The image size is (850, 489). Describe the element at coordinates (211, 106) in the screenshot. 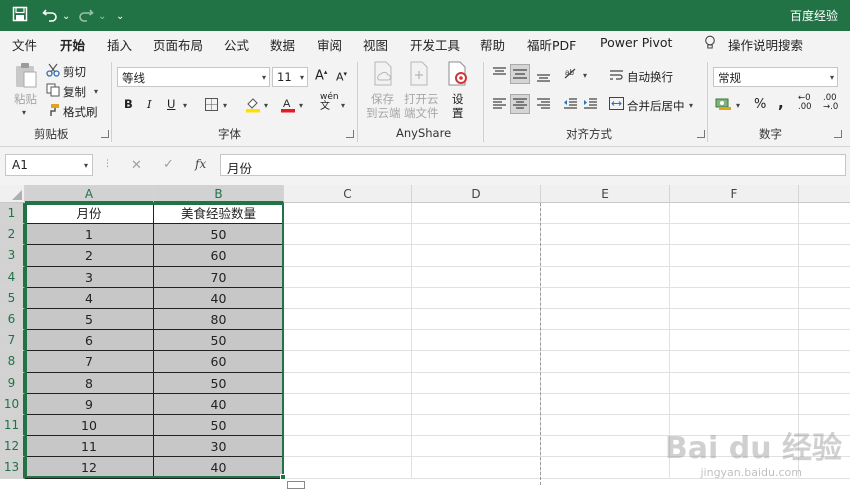

I see `borders-icon` at that location.